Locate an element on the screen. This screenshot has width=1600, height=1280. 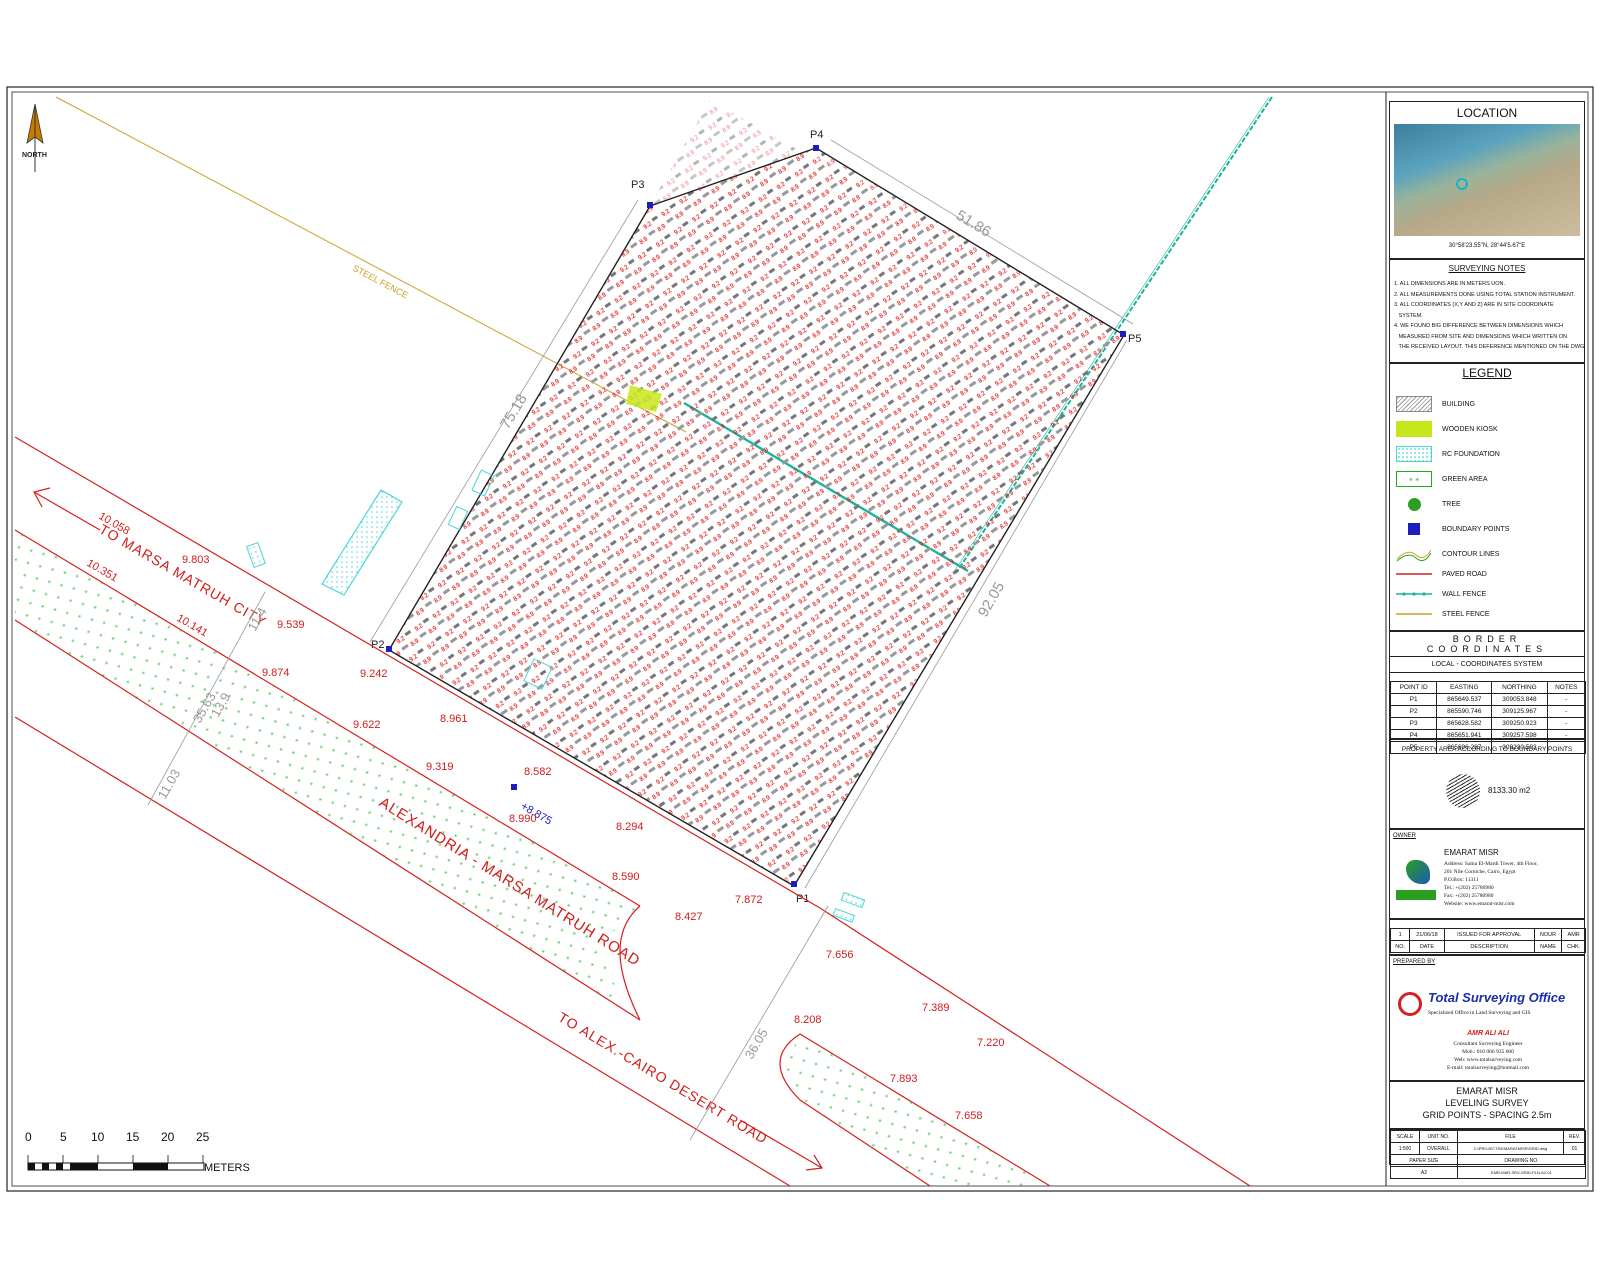
coord-cell: P2 is located at coordinates (1413, 711).